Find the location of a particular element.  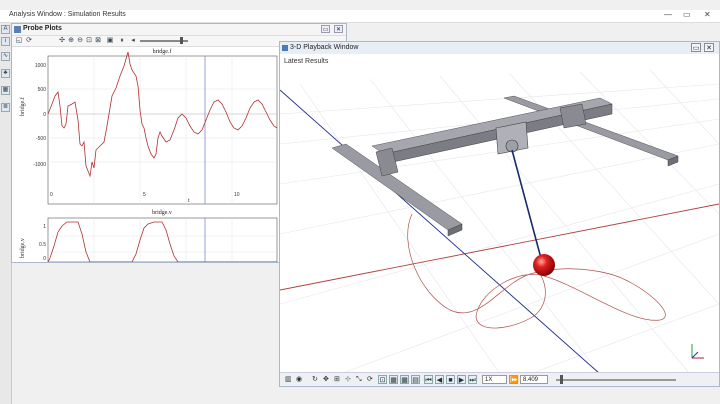

probe-plots-title: Probe Plots is located at coordinates (42, 28).